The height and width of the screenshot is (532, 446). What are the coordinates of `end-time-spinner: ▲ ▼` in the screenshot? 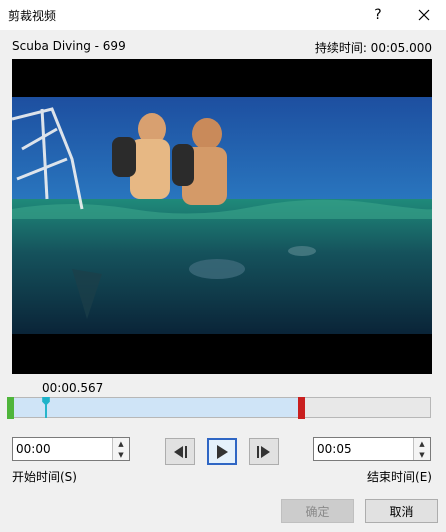 It's located at (372, 449).